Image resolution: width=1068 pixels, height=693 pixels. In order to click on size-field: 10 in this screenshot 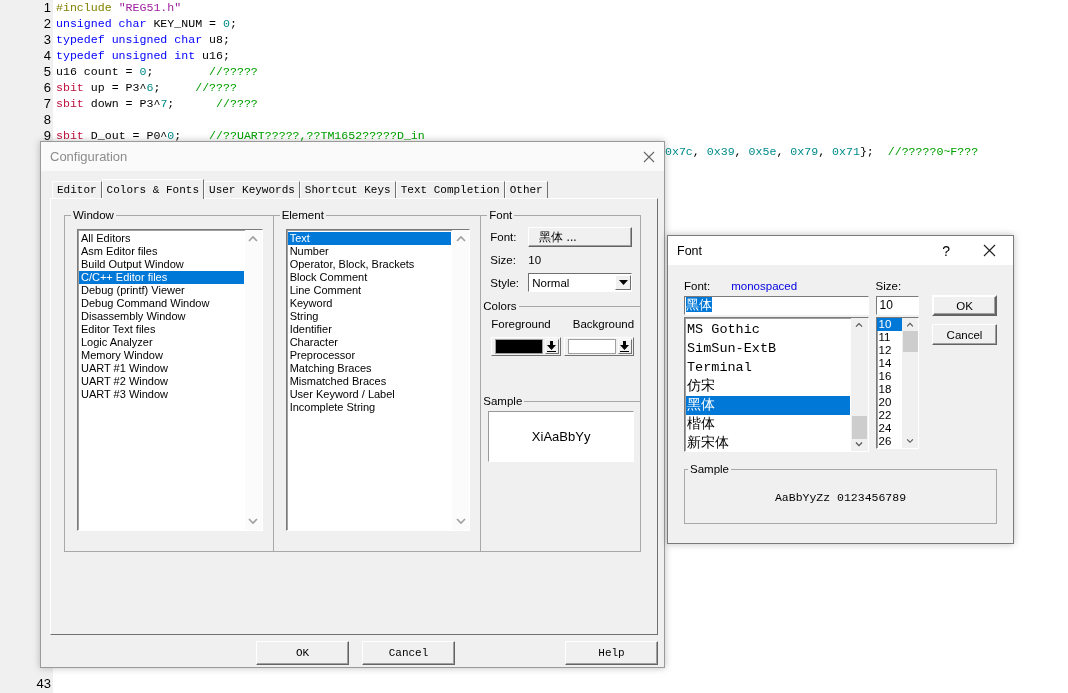, I will do `click(897, 305)`.